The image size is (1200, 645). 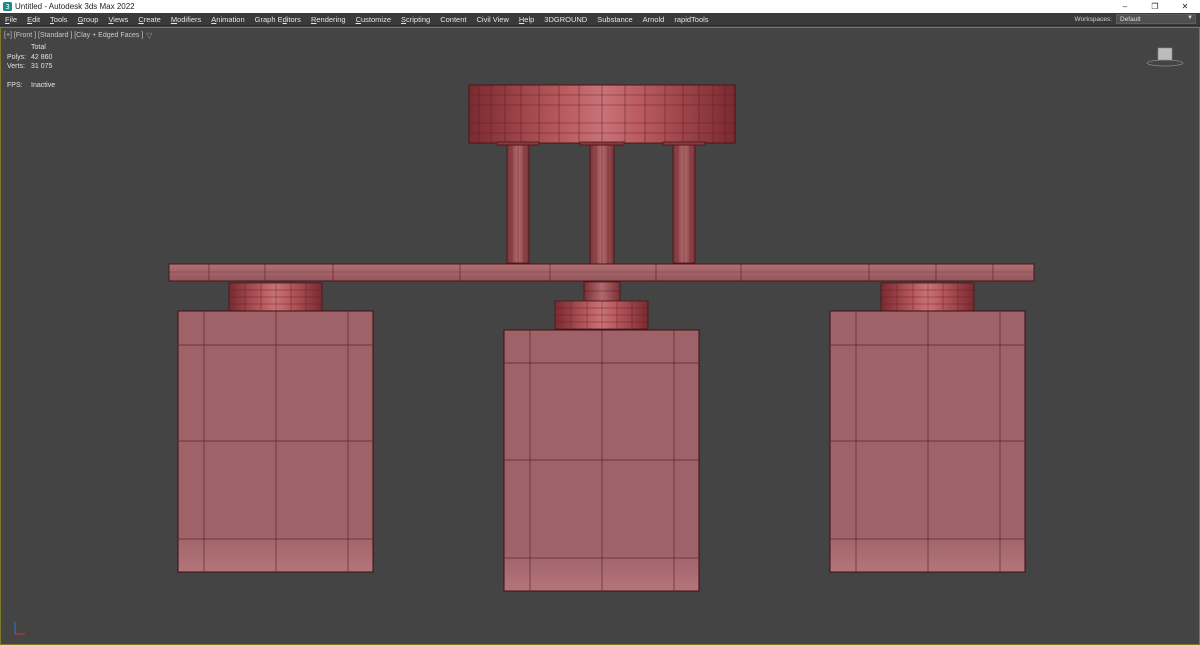 What do you see at coordinates (927, 441) in the screenshot?
I see `lamp-shade-right` at bounding box center [927, 441].